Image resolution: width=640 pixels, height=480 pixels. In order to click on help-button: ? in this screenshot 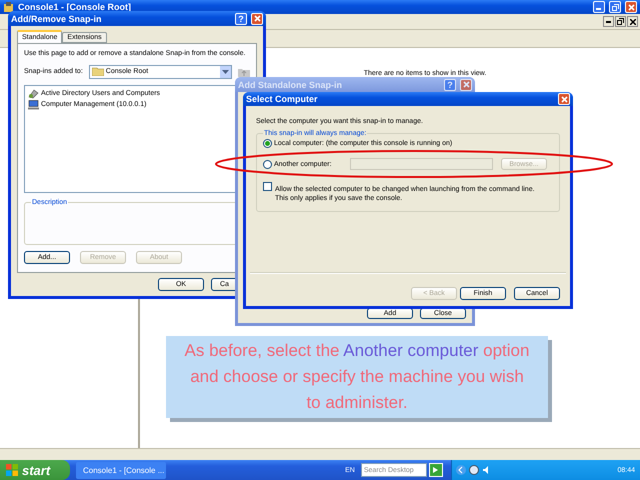, I will do `click(241, 18)`.